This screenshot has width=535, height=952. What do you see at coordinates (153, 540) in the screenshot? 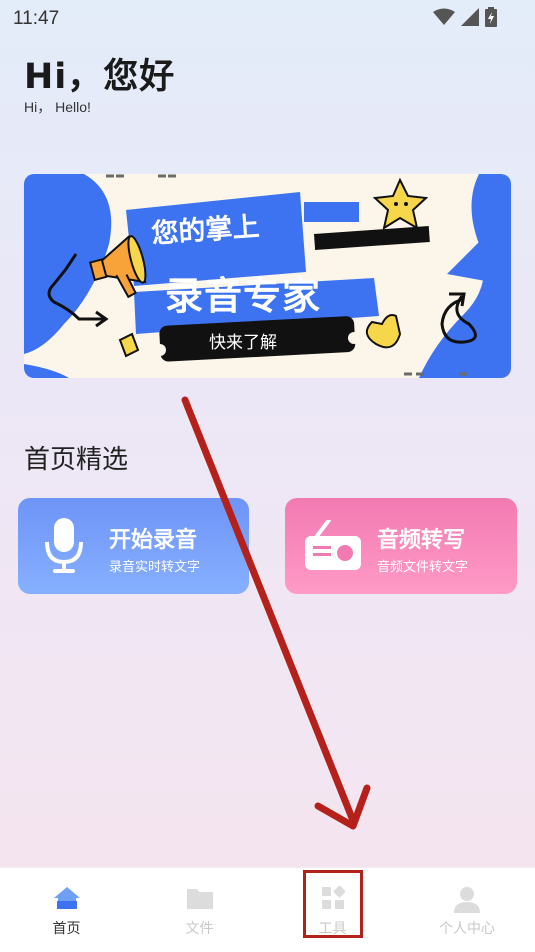
I see `card-title: 开始录音` at bounding box center [153, 540].